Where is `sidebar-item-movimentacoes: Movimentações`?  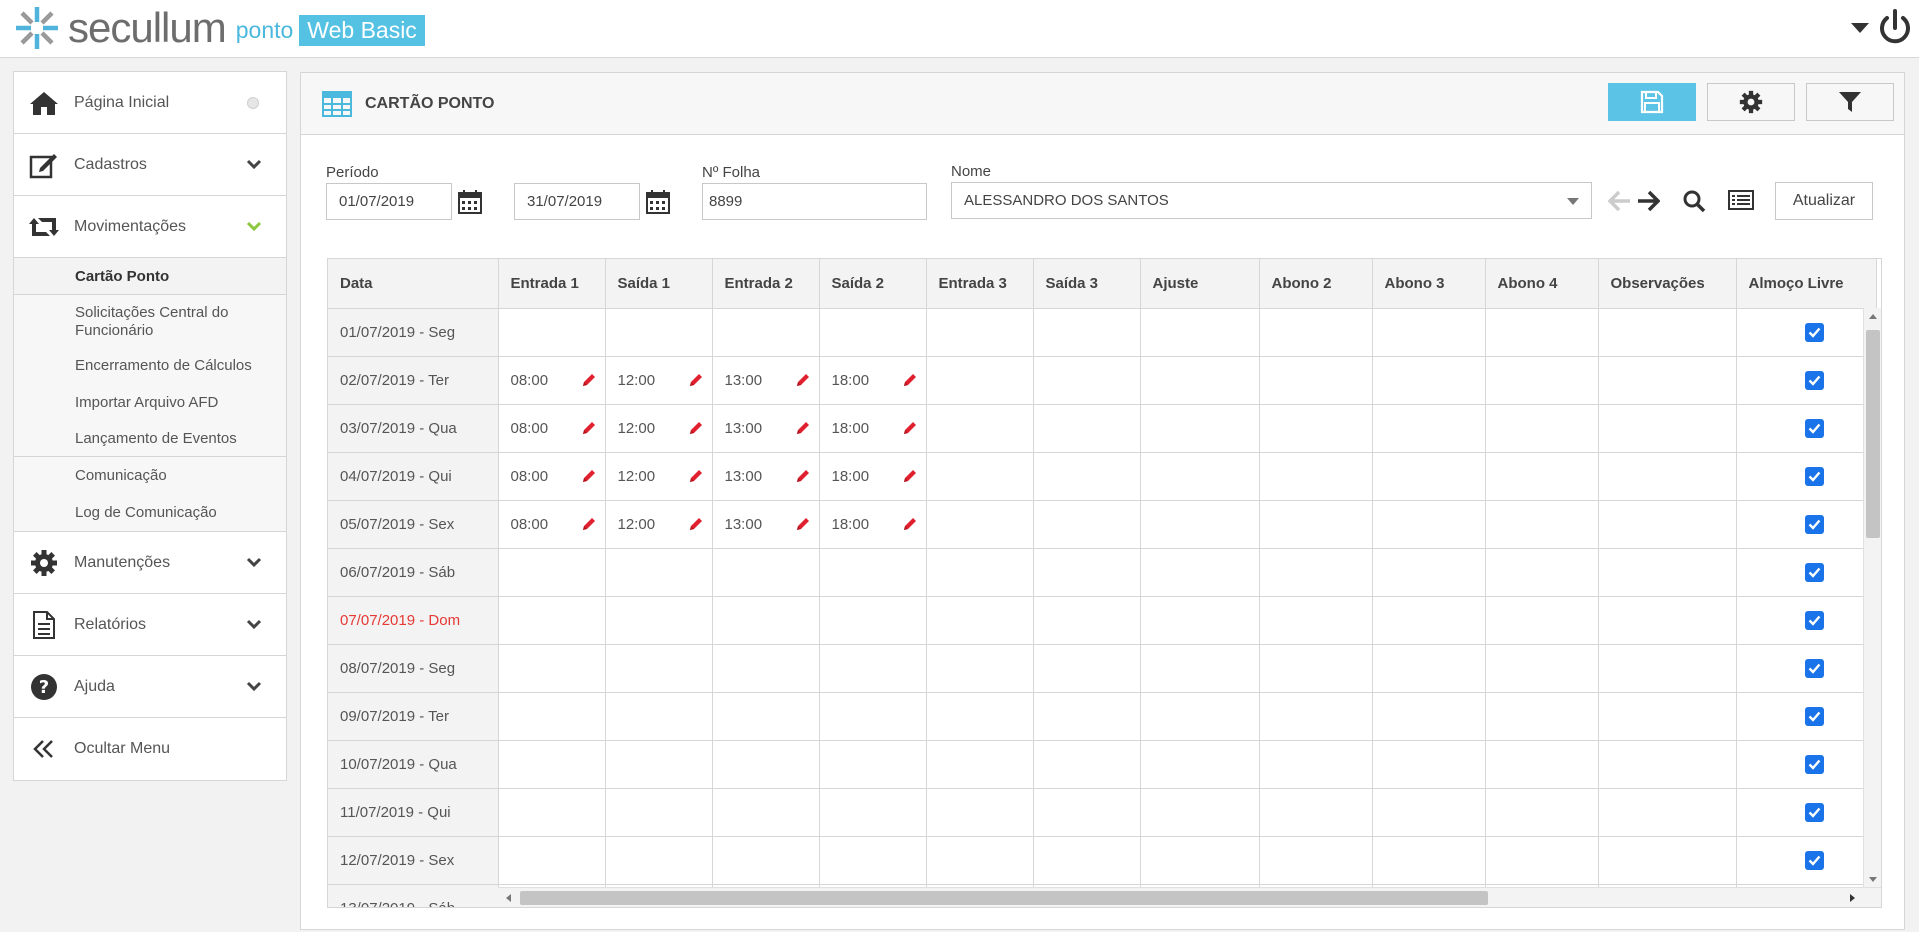 sidebar-item-movimentacoes: Movimentações is located at coordinates (150, 227).